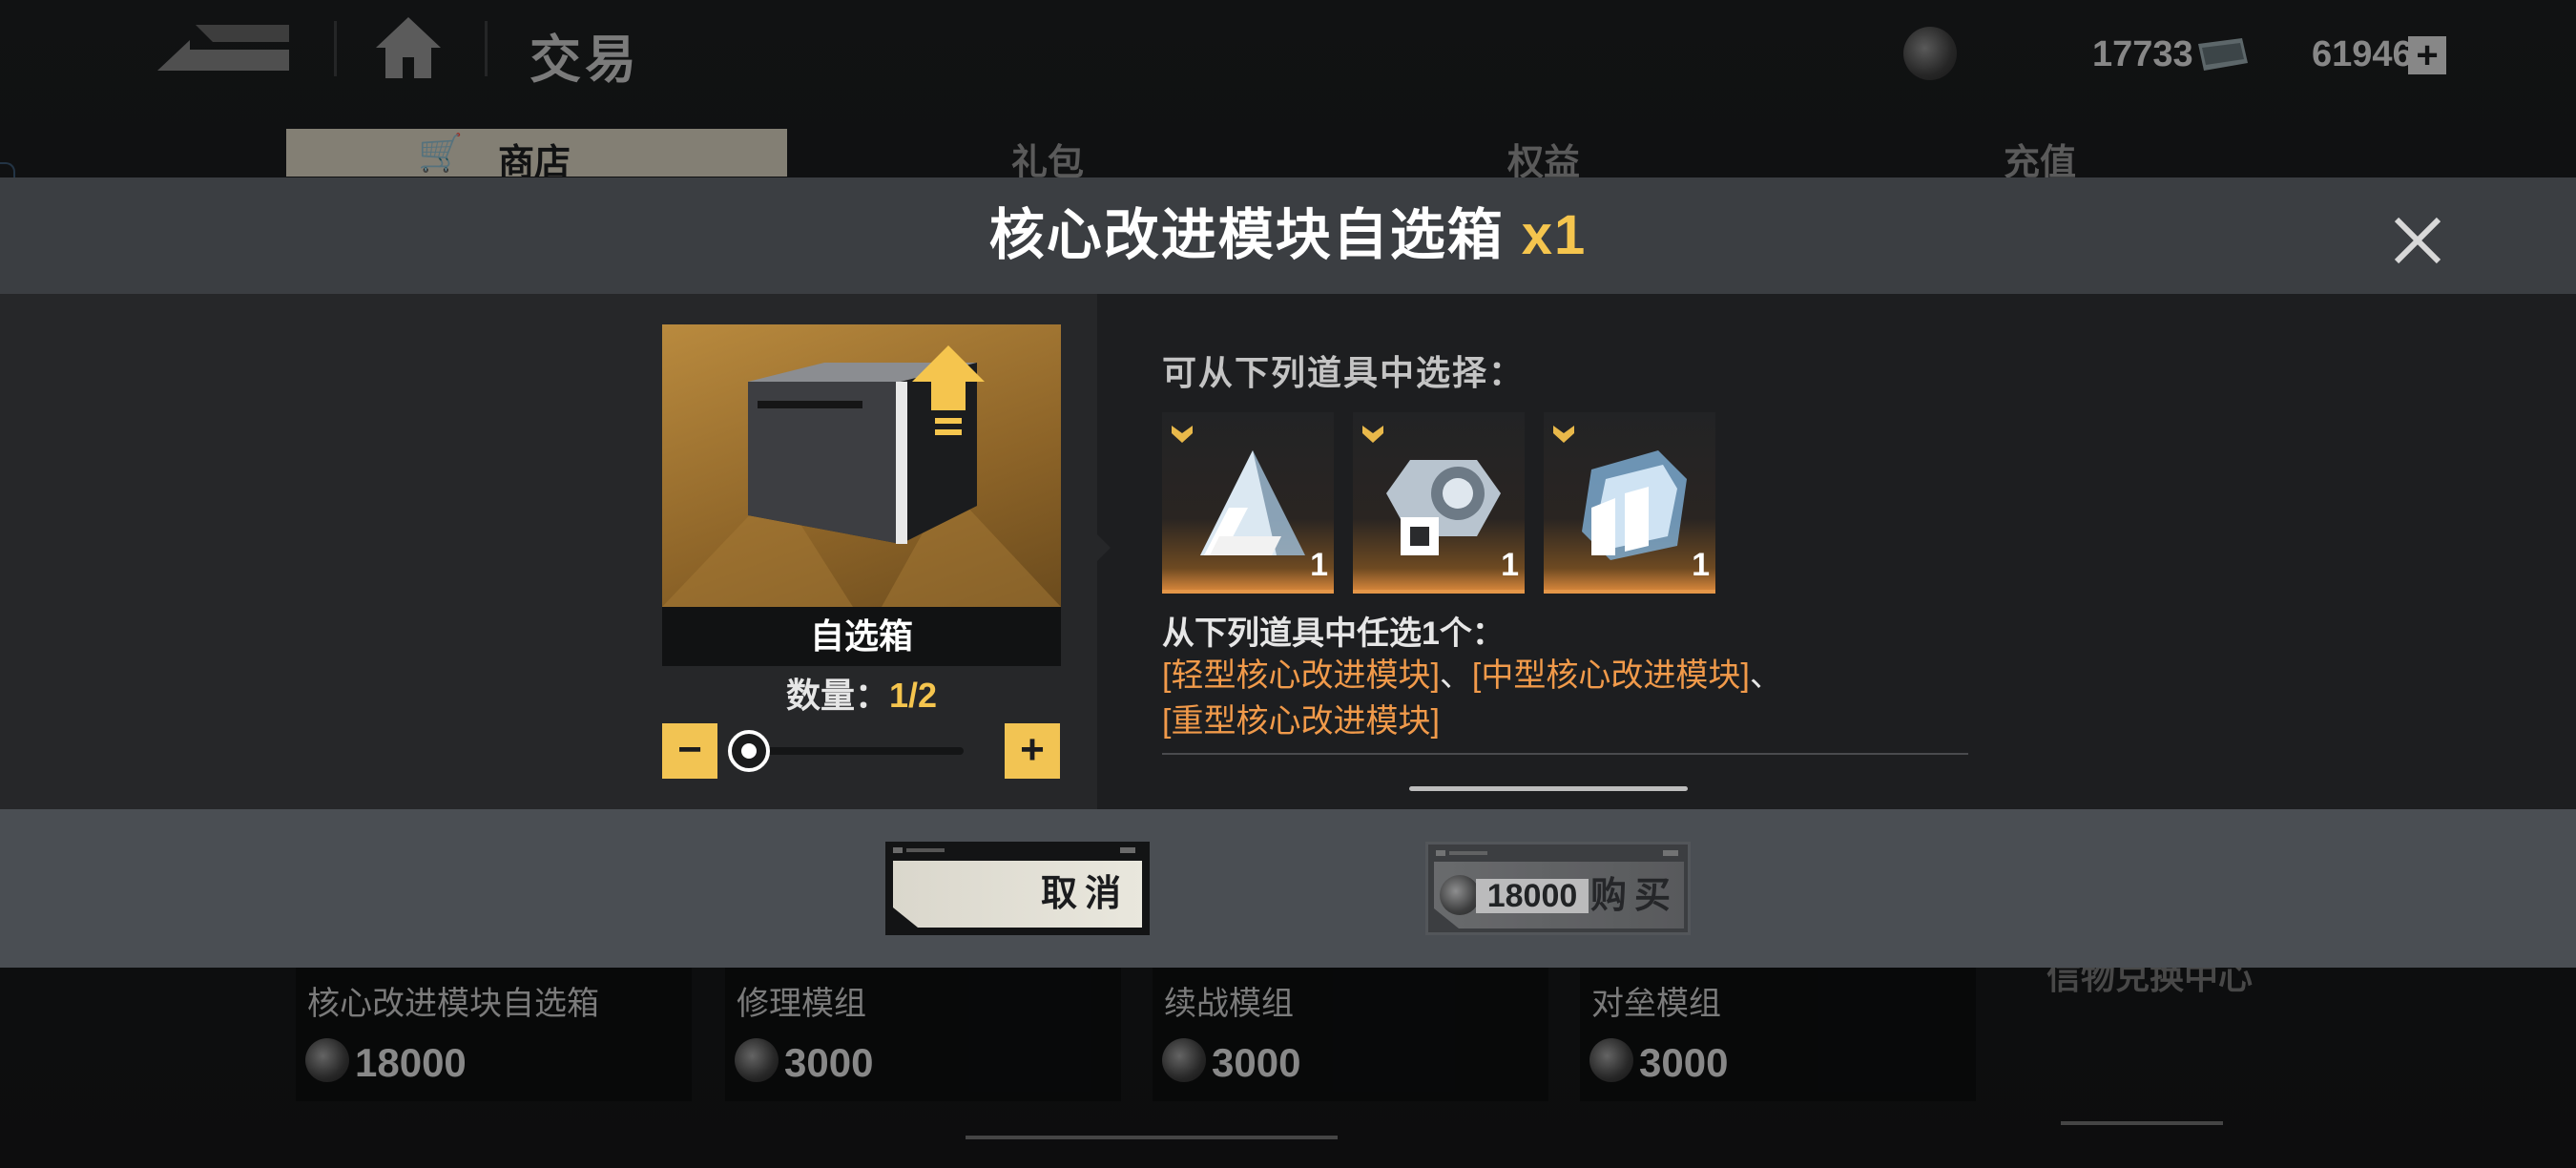 The height and width of the screenshot is (1168, 2576). I want to click on quantity-slider-thumb, so click(749, 751).